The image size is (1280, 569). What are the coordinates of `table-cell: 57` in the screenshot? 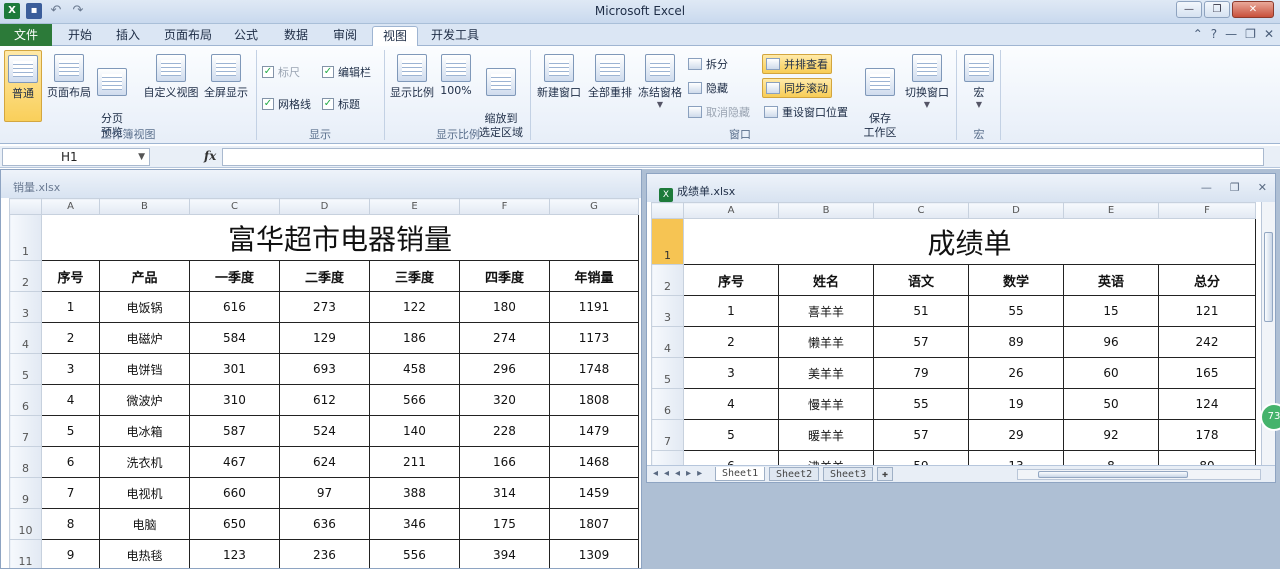 It's located at (921, 435).